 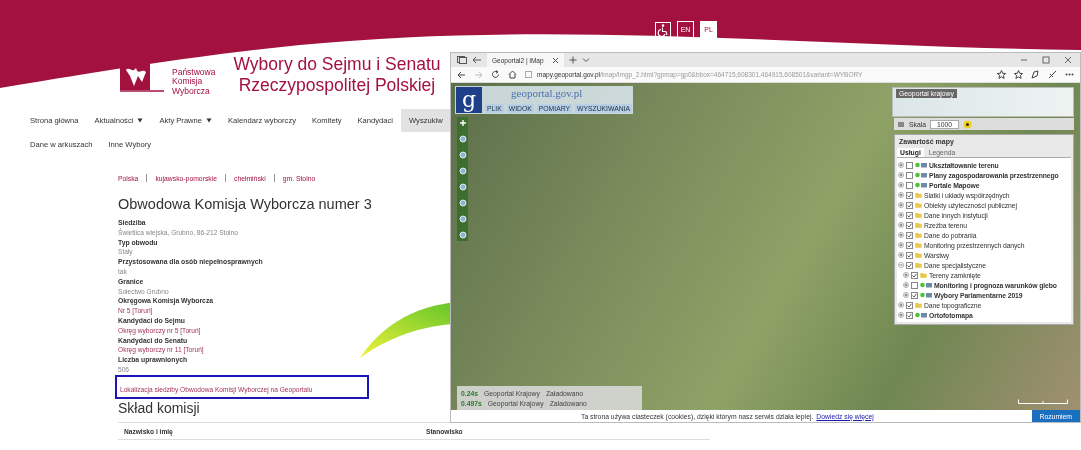 I want to click on home-icon, so click(x=512, y=74).